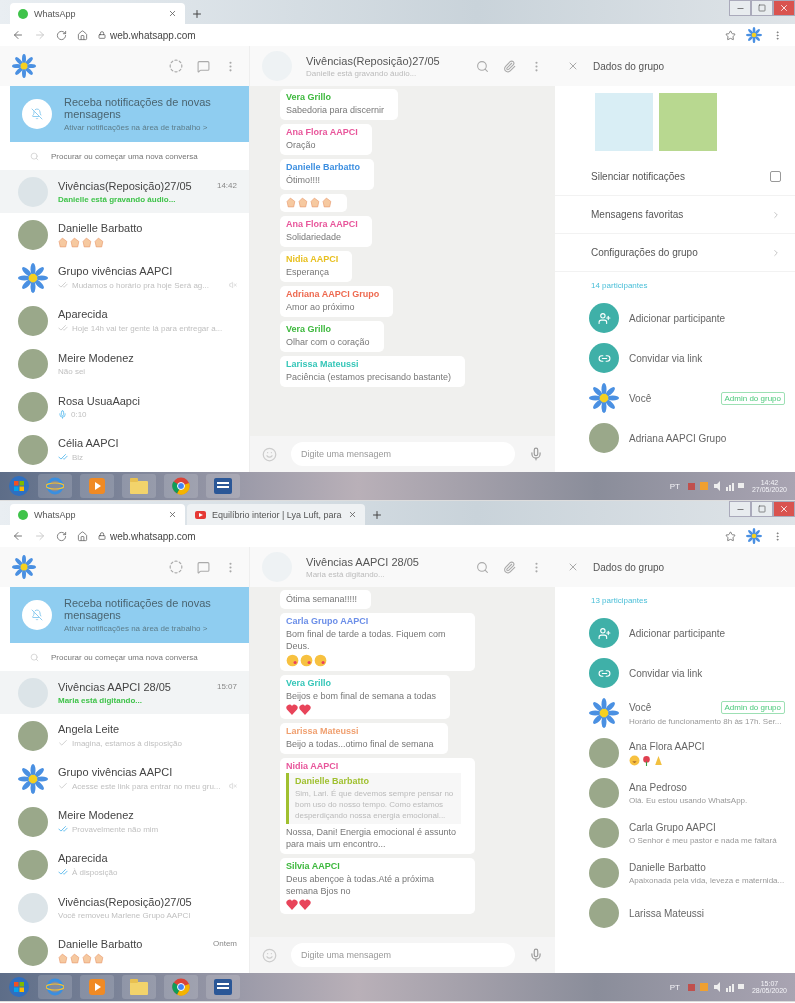 The width and height of the screenshot is (795, 1003). What do you see at coordinates (675, 177) in the screenshot?
I see `settings-item: Silenciar notificações` at bounding box center [675, 177].